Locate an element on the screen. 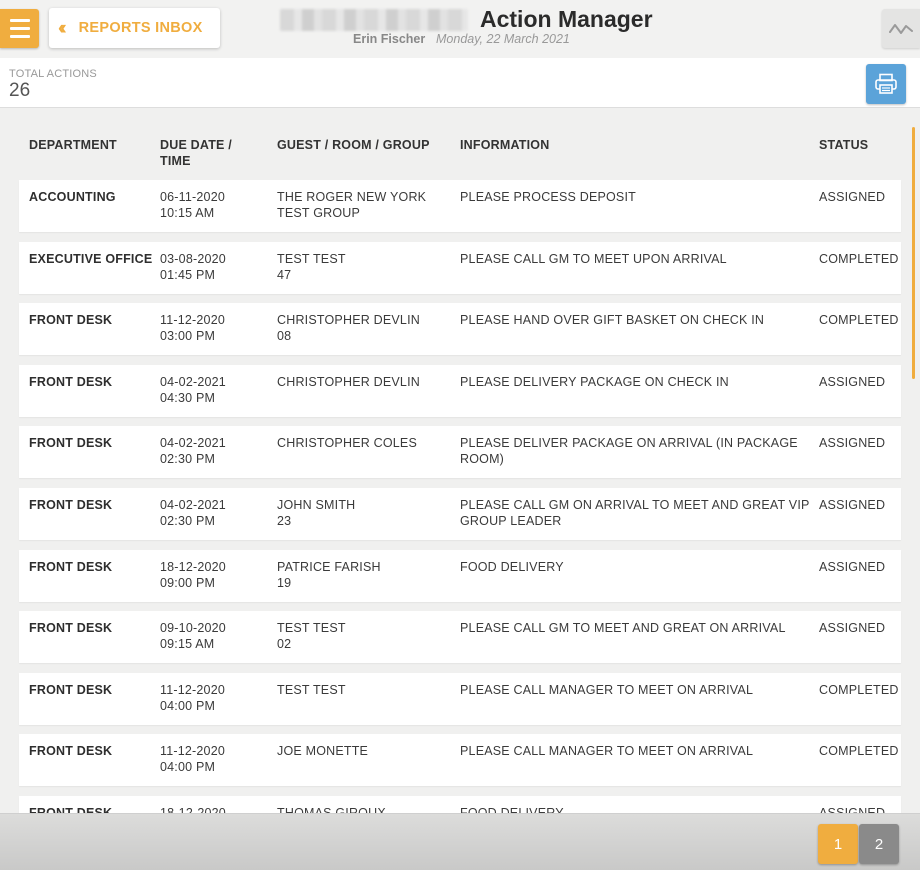 Image resolution: width=920 pixels, height=870 pixels. due-date-cell-line: 03-08-2020 is located at coordinates (193, 258).